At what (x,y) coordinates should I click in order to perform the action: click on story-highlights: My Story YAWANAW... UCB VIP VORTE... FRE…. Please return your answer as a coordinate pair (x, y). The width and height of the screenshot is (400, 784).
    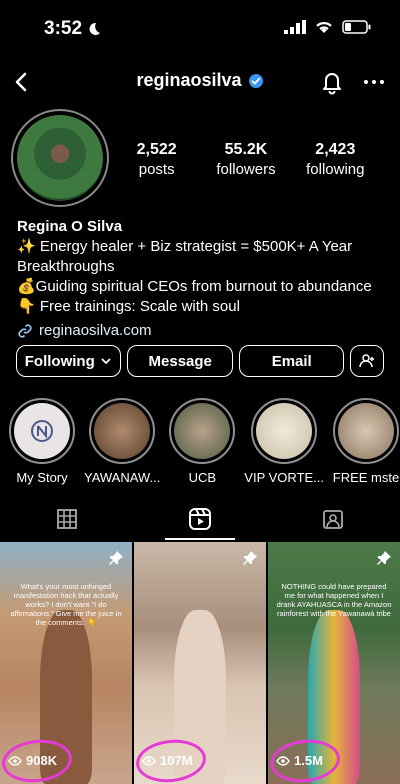
    Looking at the image, I should click on (204, 441).